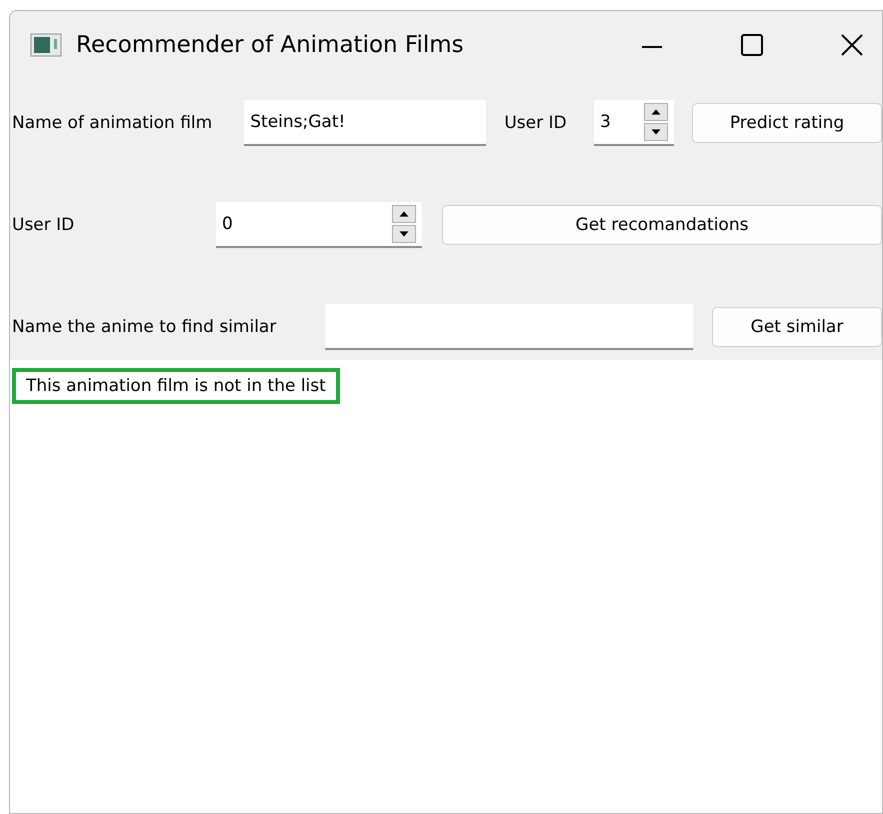  Describe the element at coordinates (365, 123) in the screenshot. I see `input-field: Steins;Gat!` at that location.